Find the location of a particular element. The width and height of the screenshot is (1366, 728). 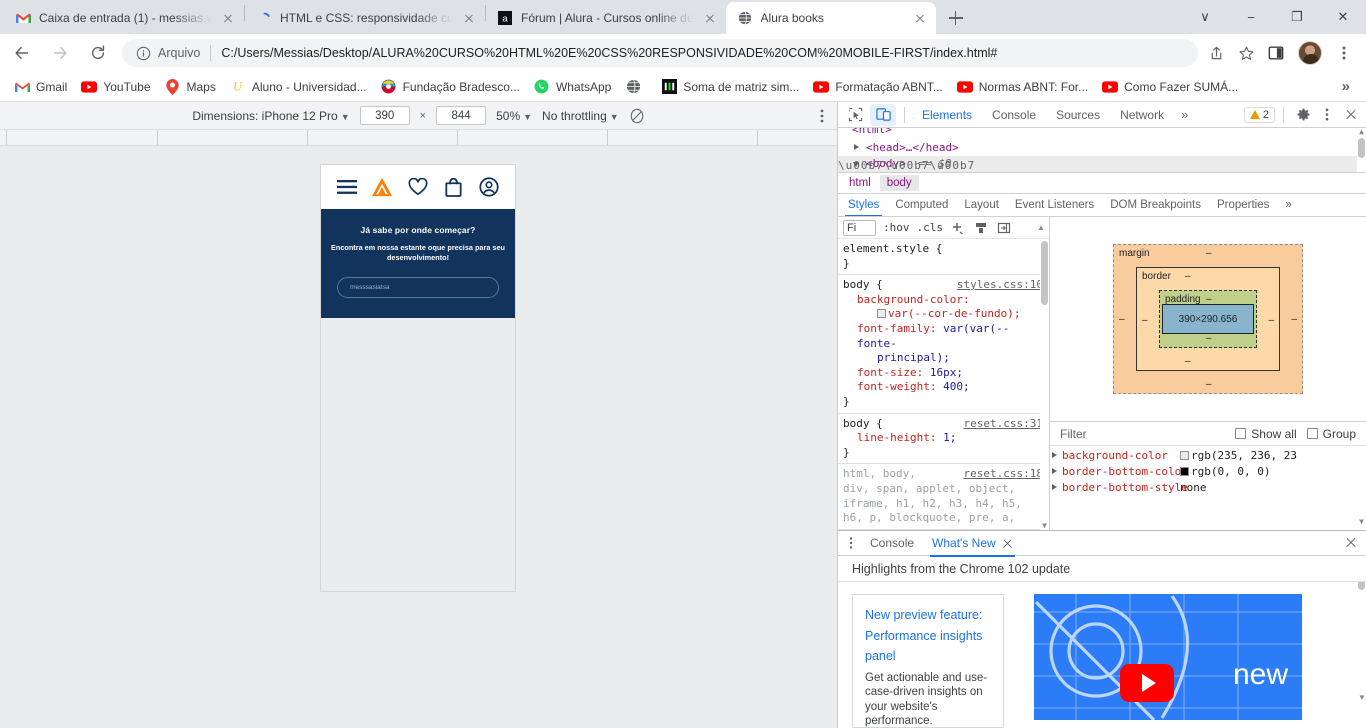

height-input: 844 is located at coordinates (461, 115).